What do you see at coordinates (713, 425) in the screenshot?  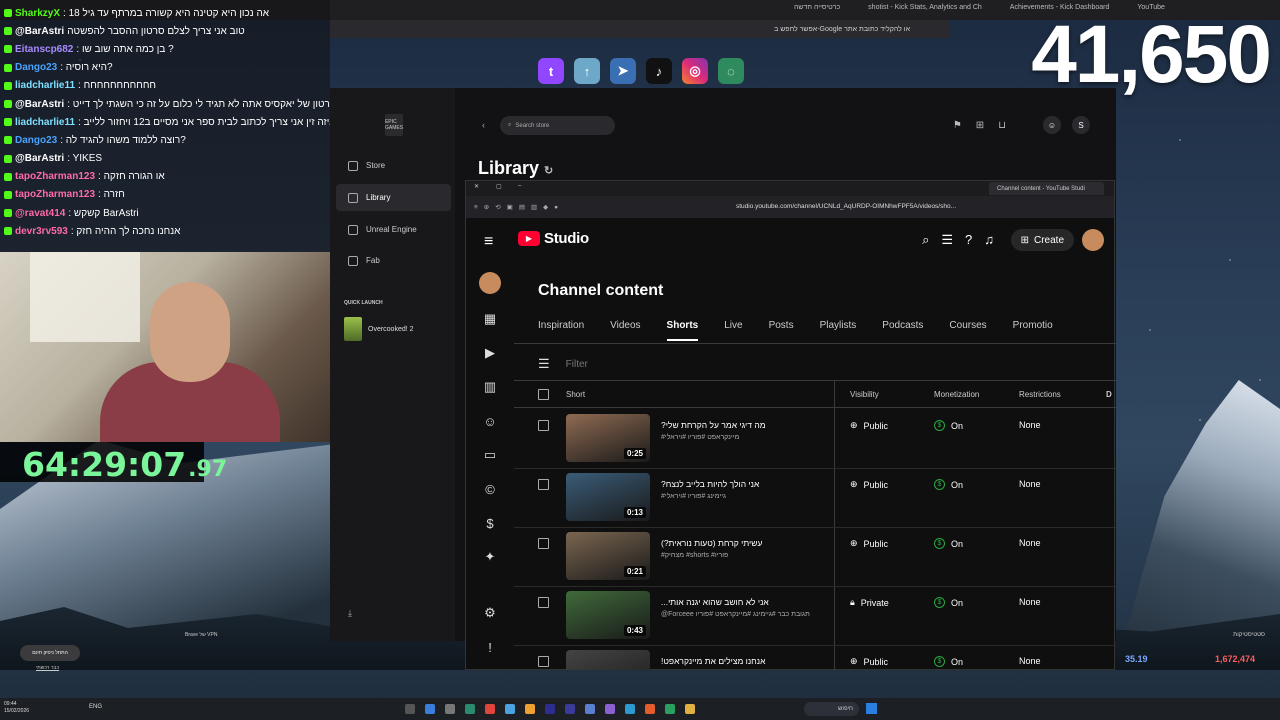 I see `video-title: מה דיגי אמר על הקרחת שלי?` at bounding box center [713, 425].